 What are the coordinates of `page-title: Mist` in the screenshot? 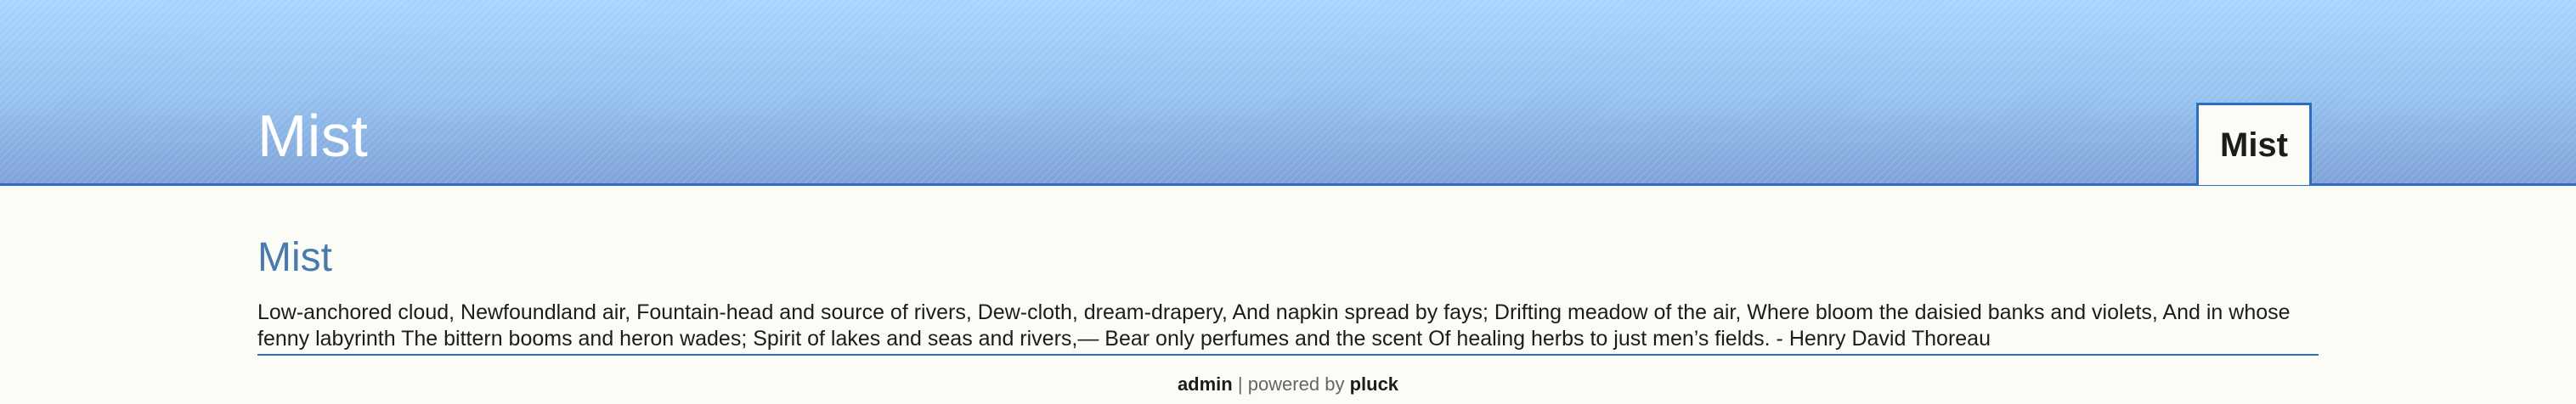 It's located at (295, 257).